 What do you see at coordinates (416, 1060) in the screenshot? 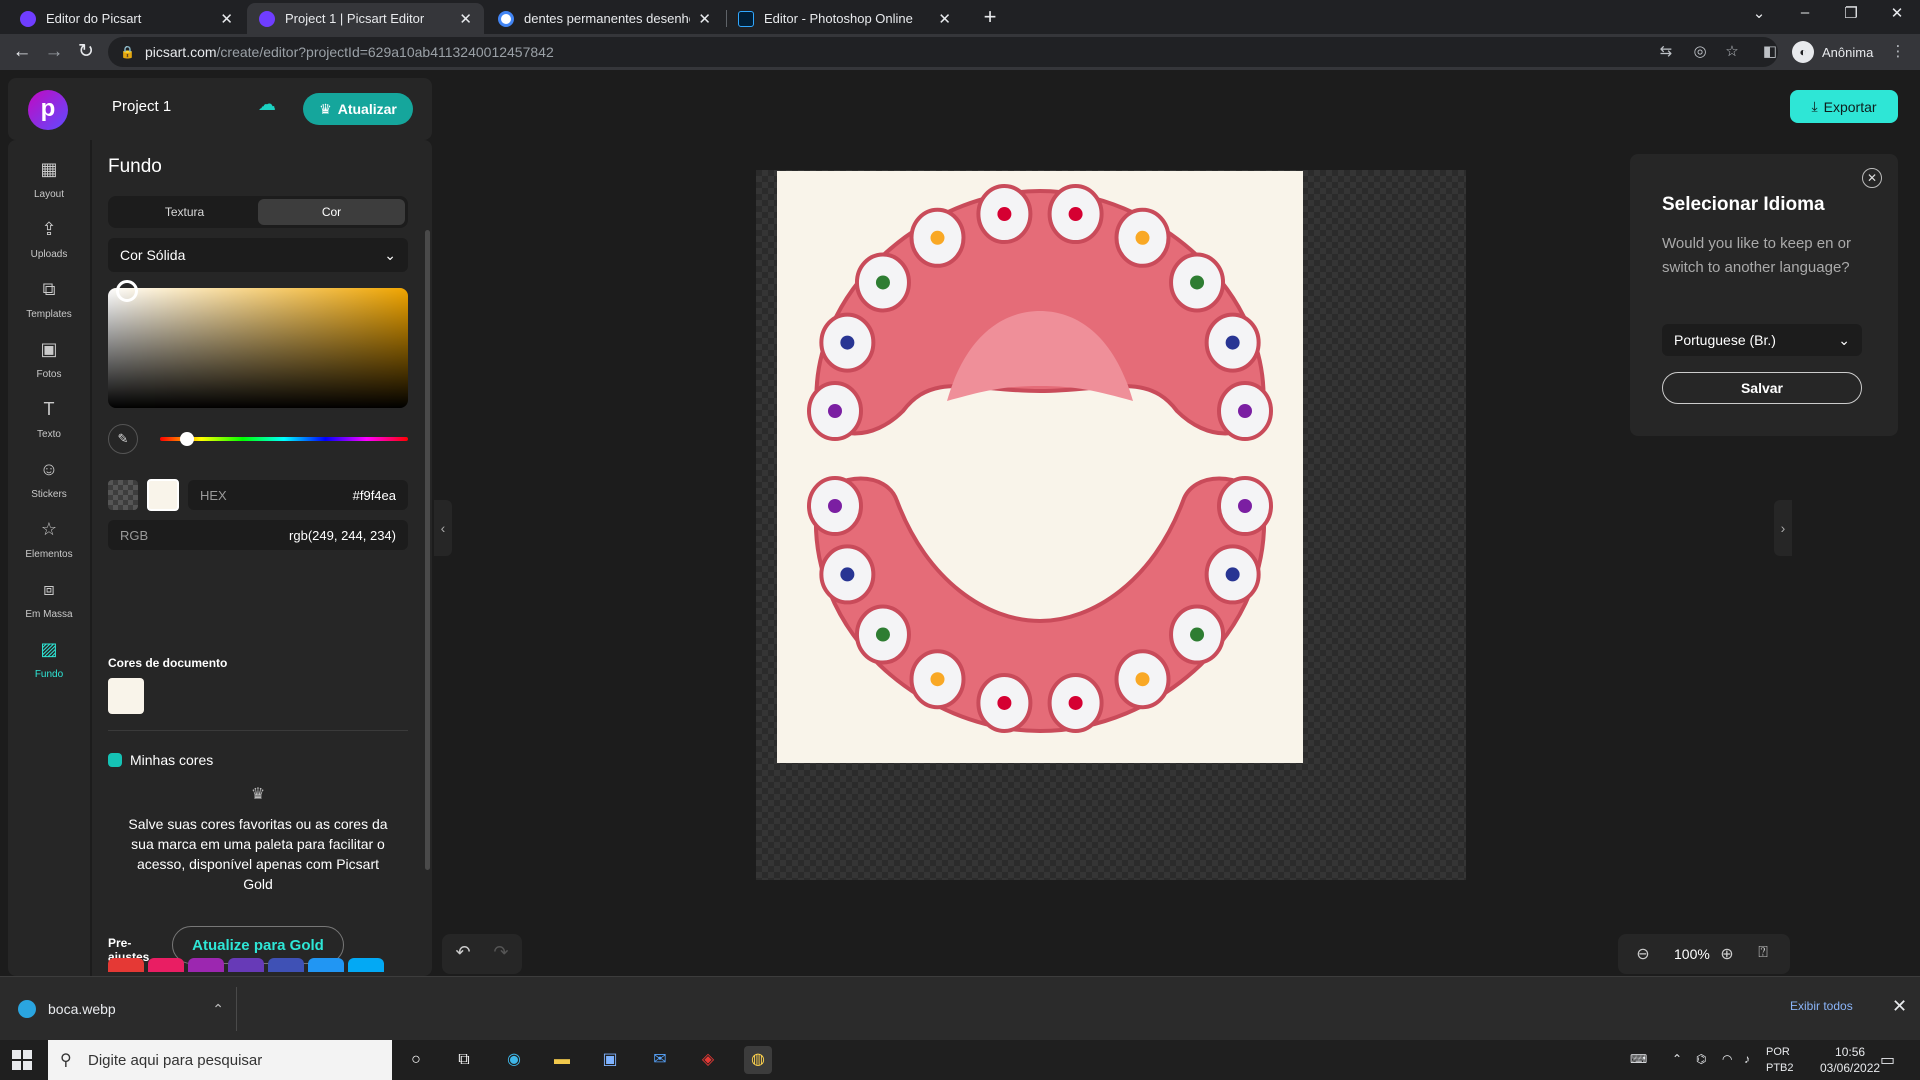
I see `cortana-icon: ○` at bounding box center [416, 1060].